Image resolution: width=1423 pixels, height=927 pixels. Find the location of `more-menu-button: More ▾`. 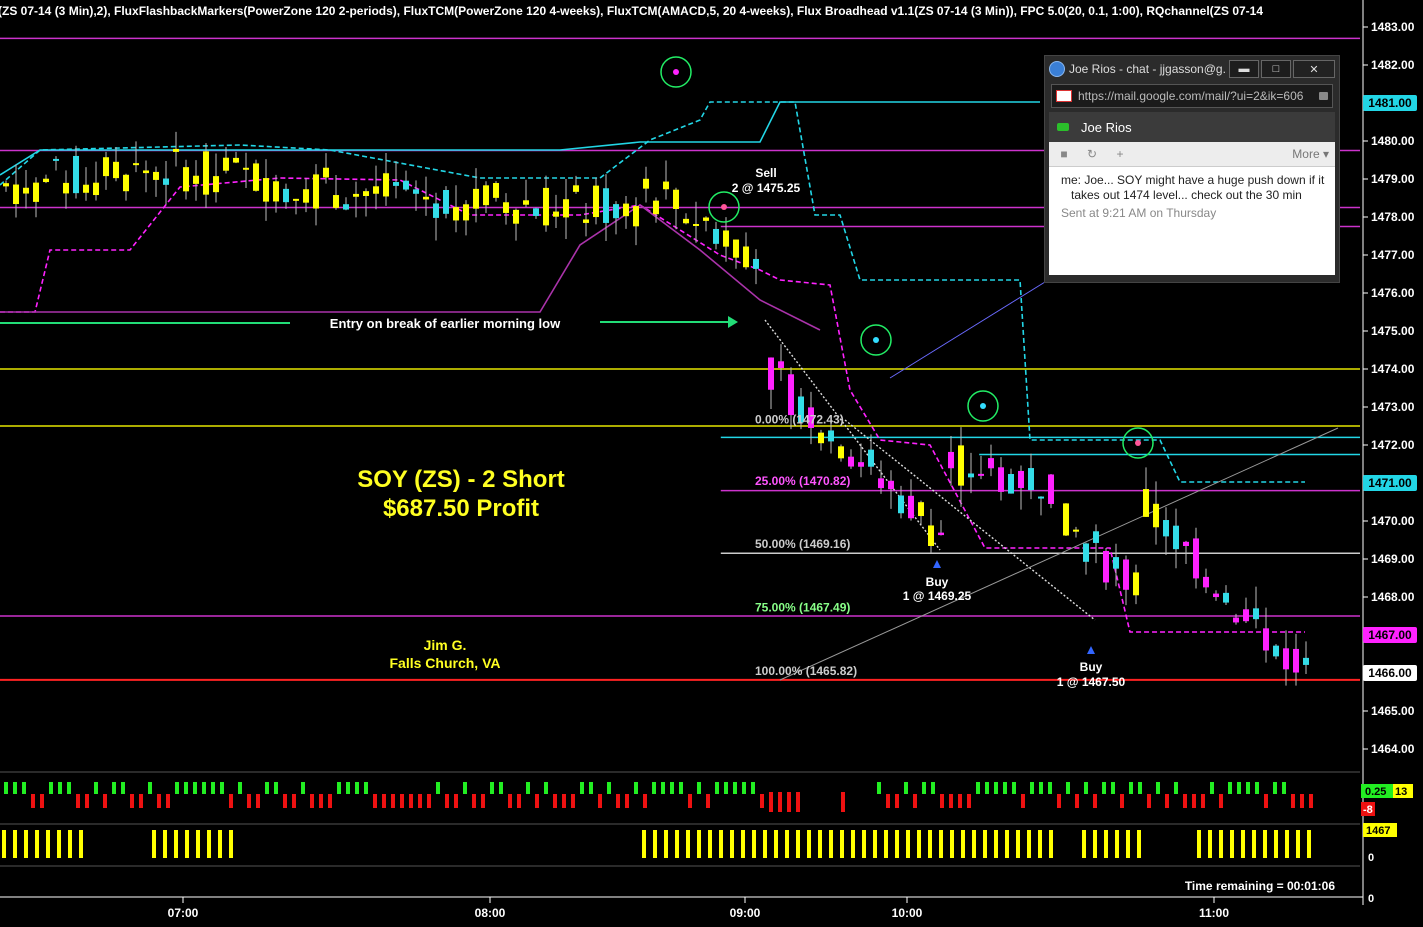

more-menu-button: More ▾ is located at coordinates (1310, 154).